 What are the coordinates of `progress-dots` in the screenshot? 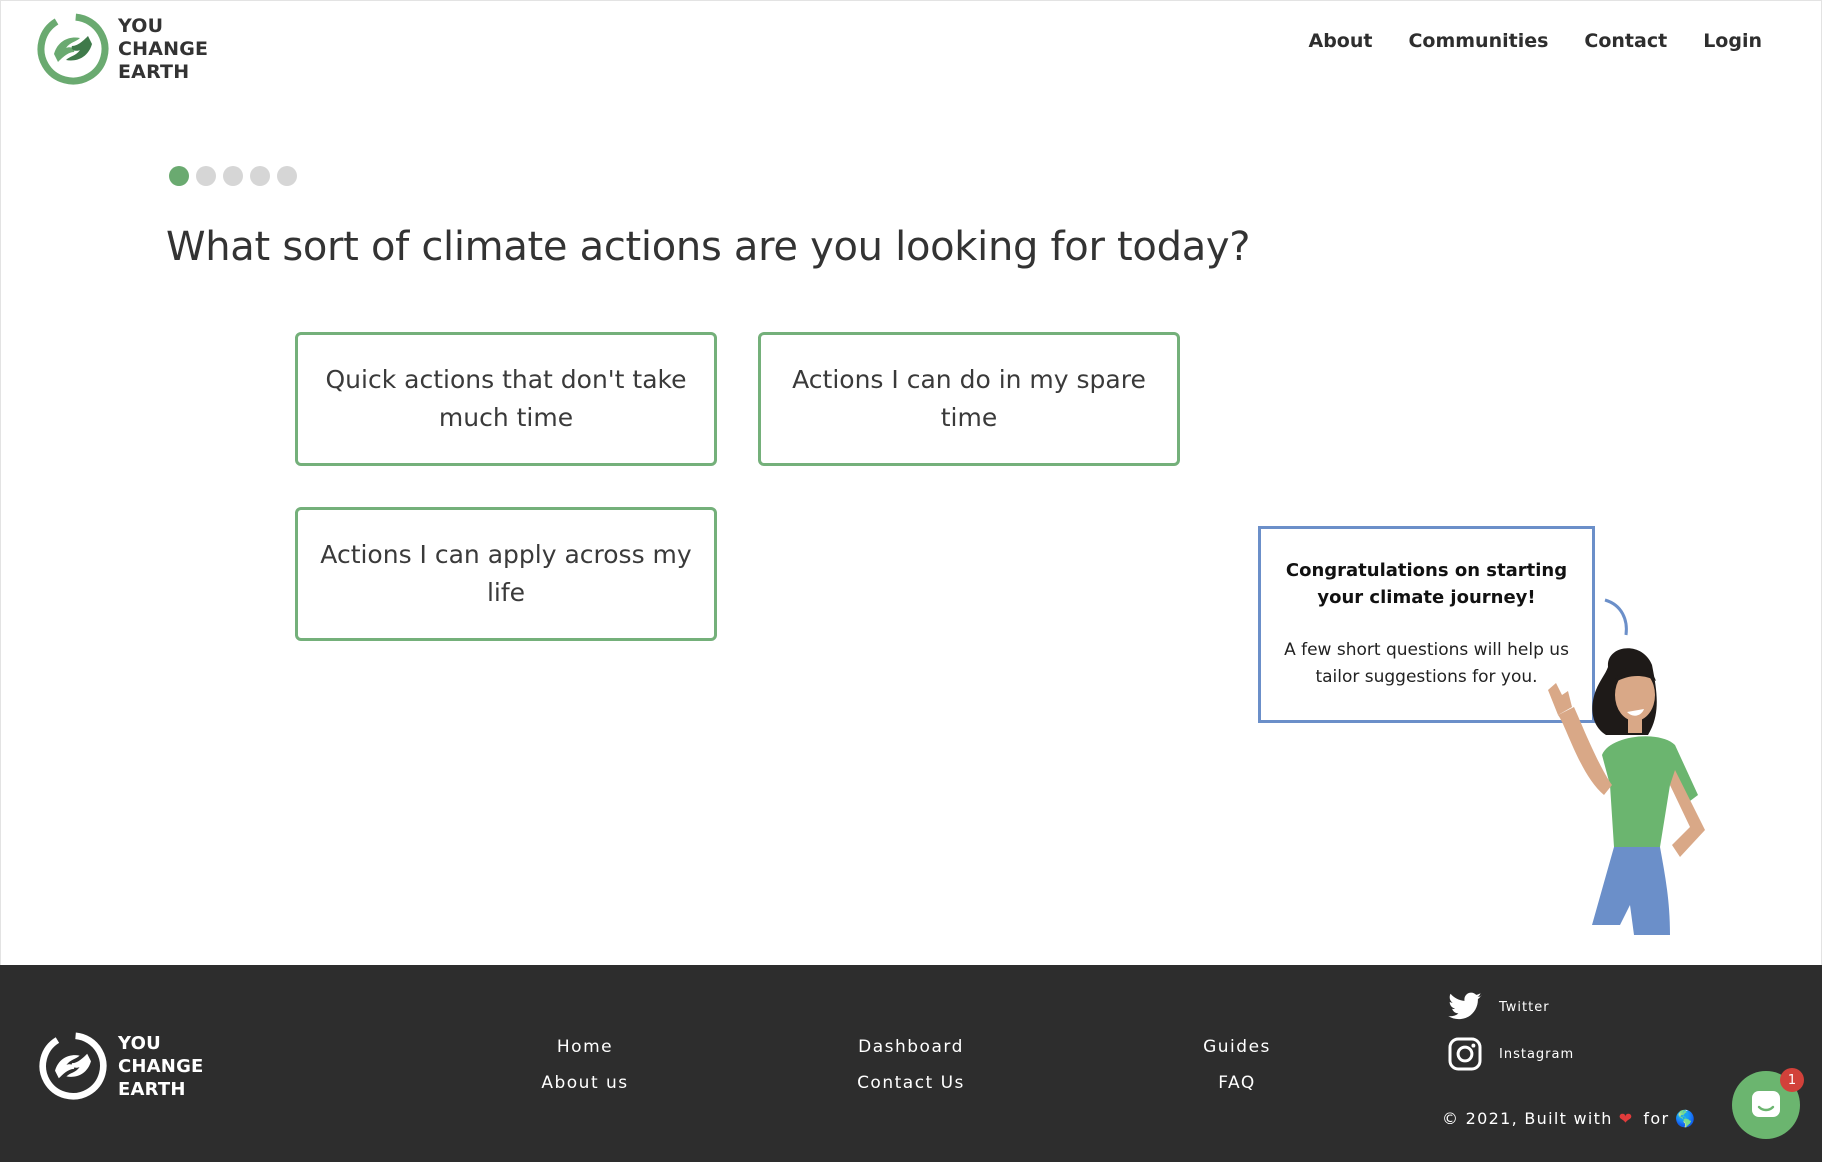 It's located at (233, 176).